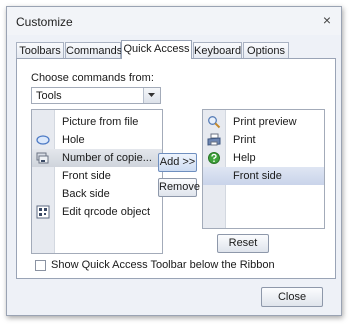  I want to click on tab-options: Options, so click(266, 50).